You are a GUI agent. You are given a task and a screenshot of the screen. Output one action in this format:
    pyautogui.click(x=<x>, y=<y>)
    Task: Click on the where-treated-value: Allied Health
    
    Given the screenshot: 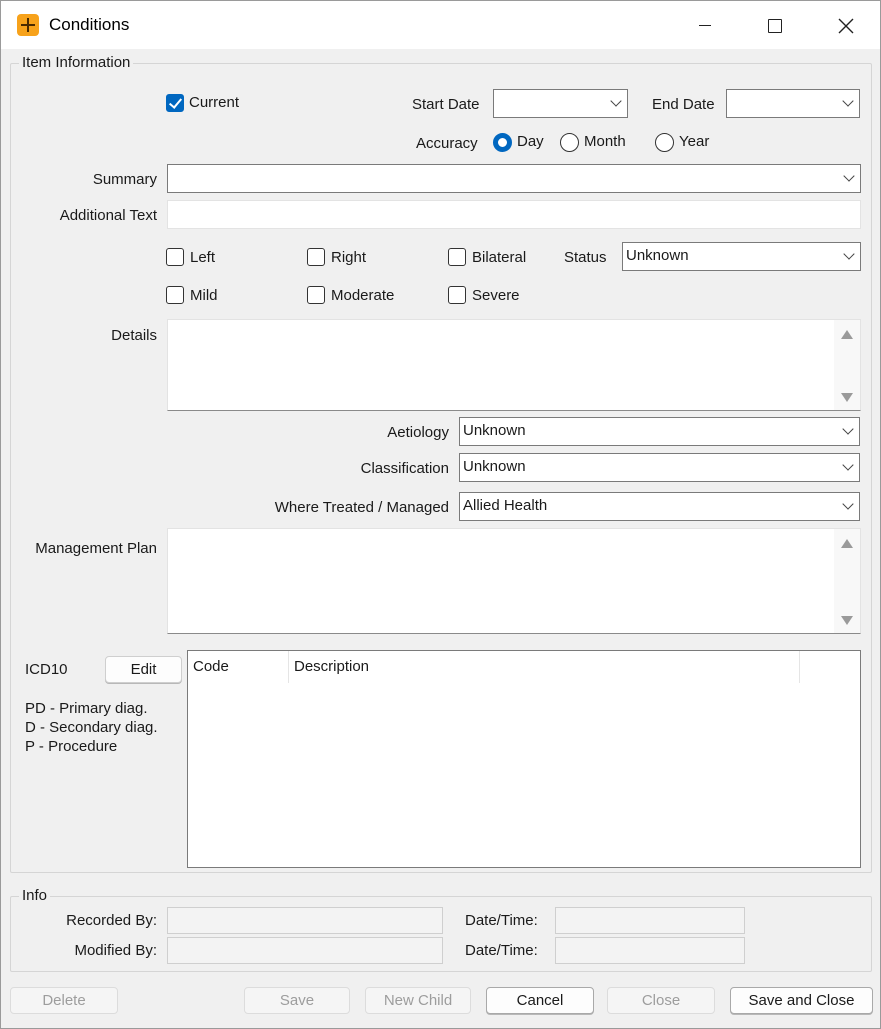 What is the action you would take?
    pyautogui.click(x=505, y=505)
    